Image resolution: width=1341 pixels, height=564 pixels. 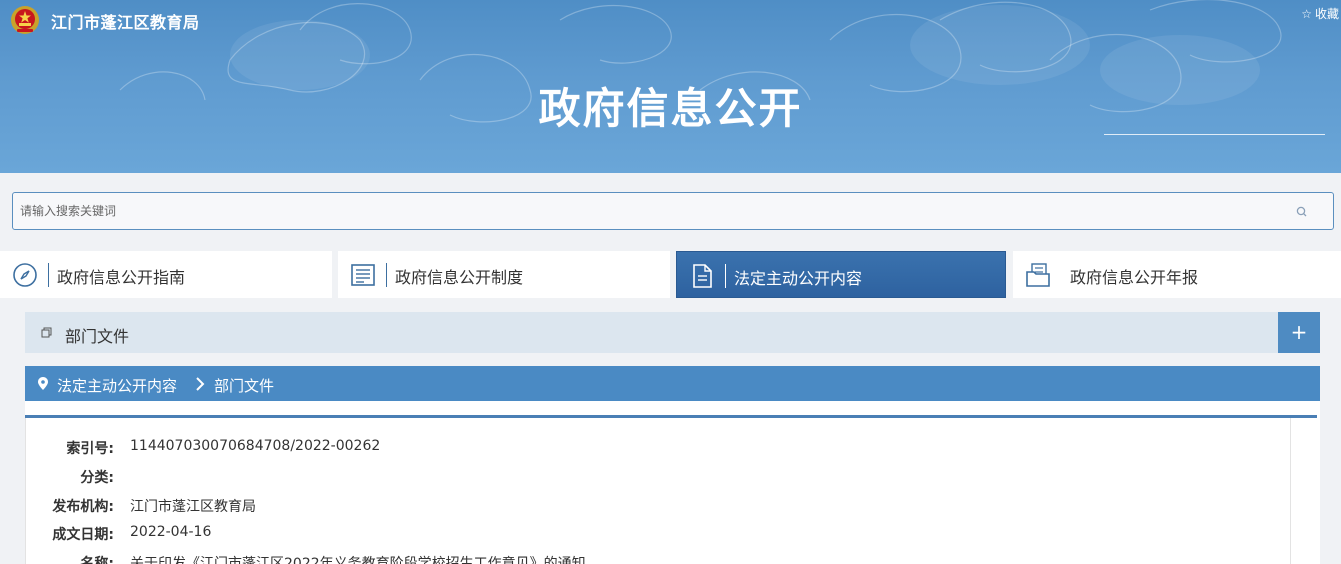 I want to click on tab-label: 政府信息公开指南, so click(x=121, y=277).